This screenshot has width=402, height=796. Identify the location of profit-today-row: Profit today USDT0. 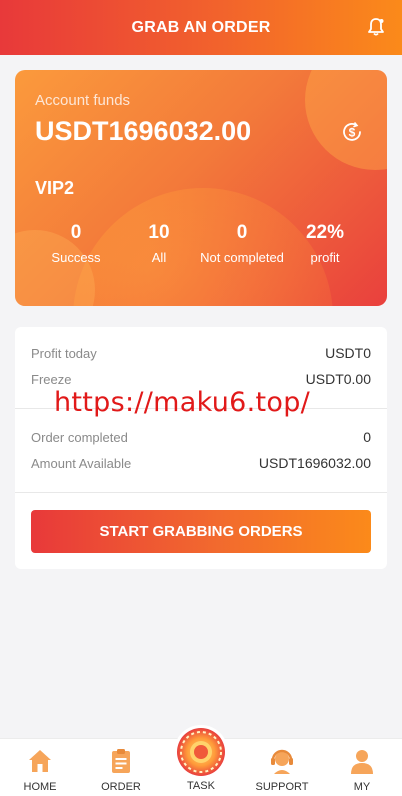
(201, 353).